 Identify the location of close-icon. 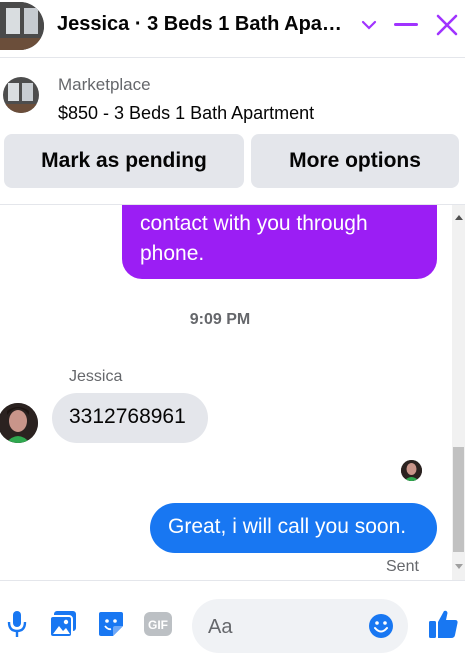
(447, 25).